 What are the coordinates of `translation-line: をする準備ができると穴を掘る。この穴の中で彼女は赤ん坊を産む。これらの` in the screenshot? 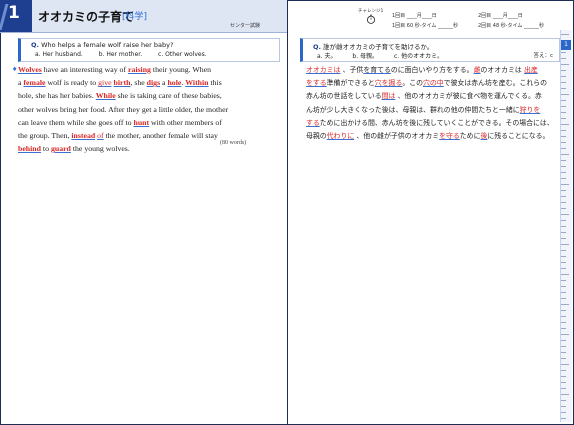 It's located at (429, 83).